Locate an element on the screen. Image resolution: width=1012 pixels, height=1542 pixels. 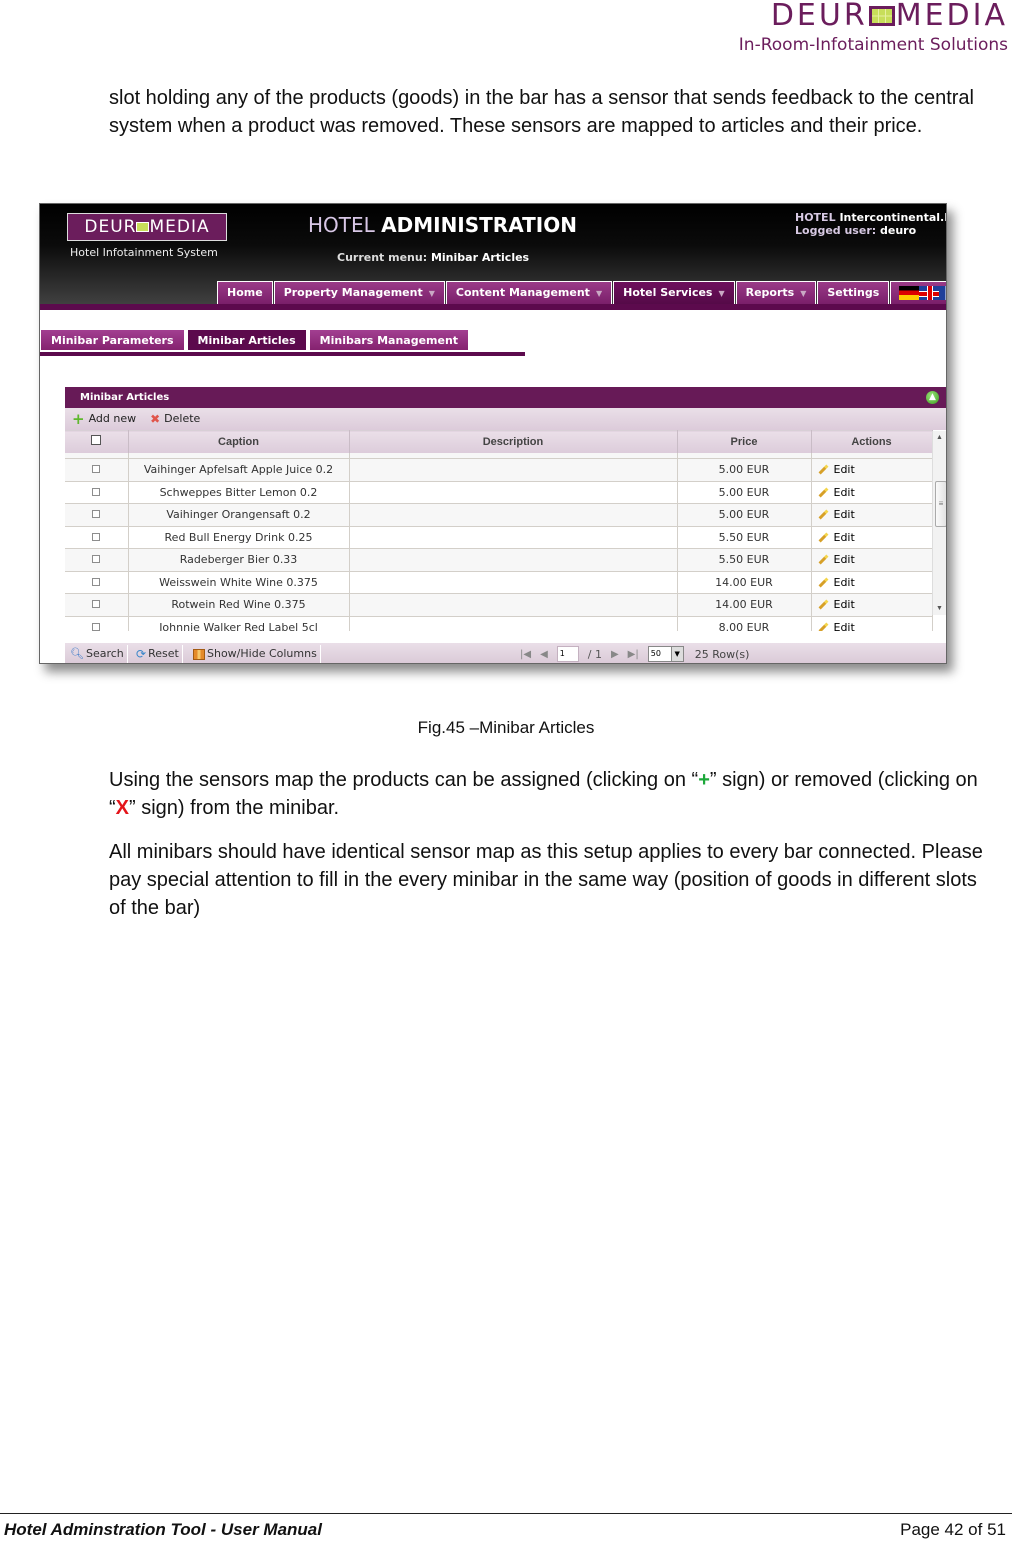
add-new-button: + Add new is located at coordinates (104, 419).